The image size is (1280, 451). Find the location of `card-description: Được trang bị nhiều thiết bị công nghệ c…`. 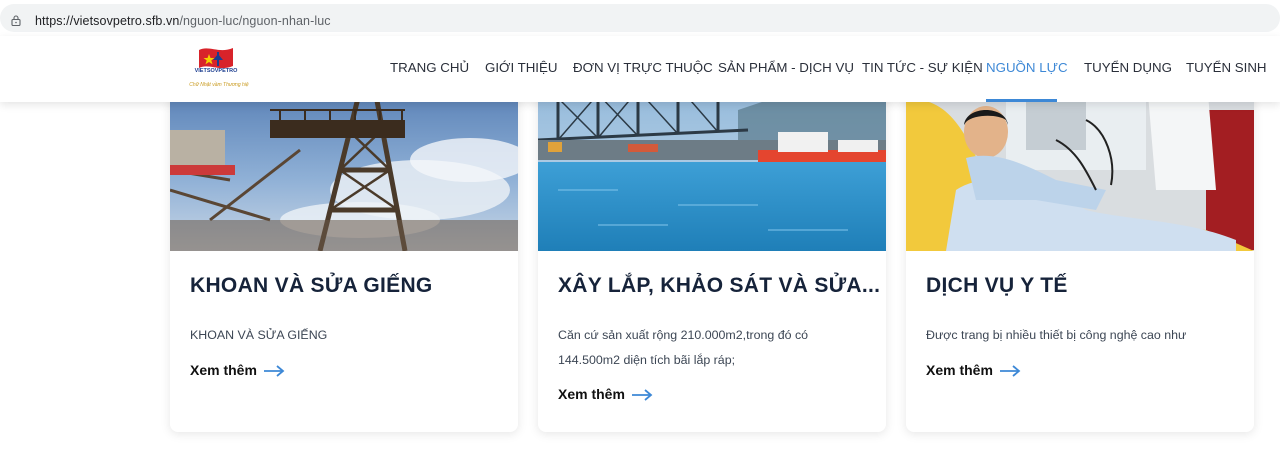

card-description: Được trang bị nhiều thiết bị công nghệ c… is located at coordinates (1081, 335).